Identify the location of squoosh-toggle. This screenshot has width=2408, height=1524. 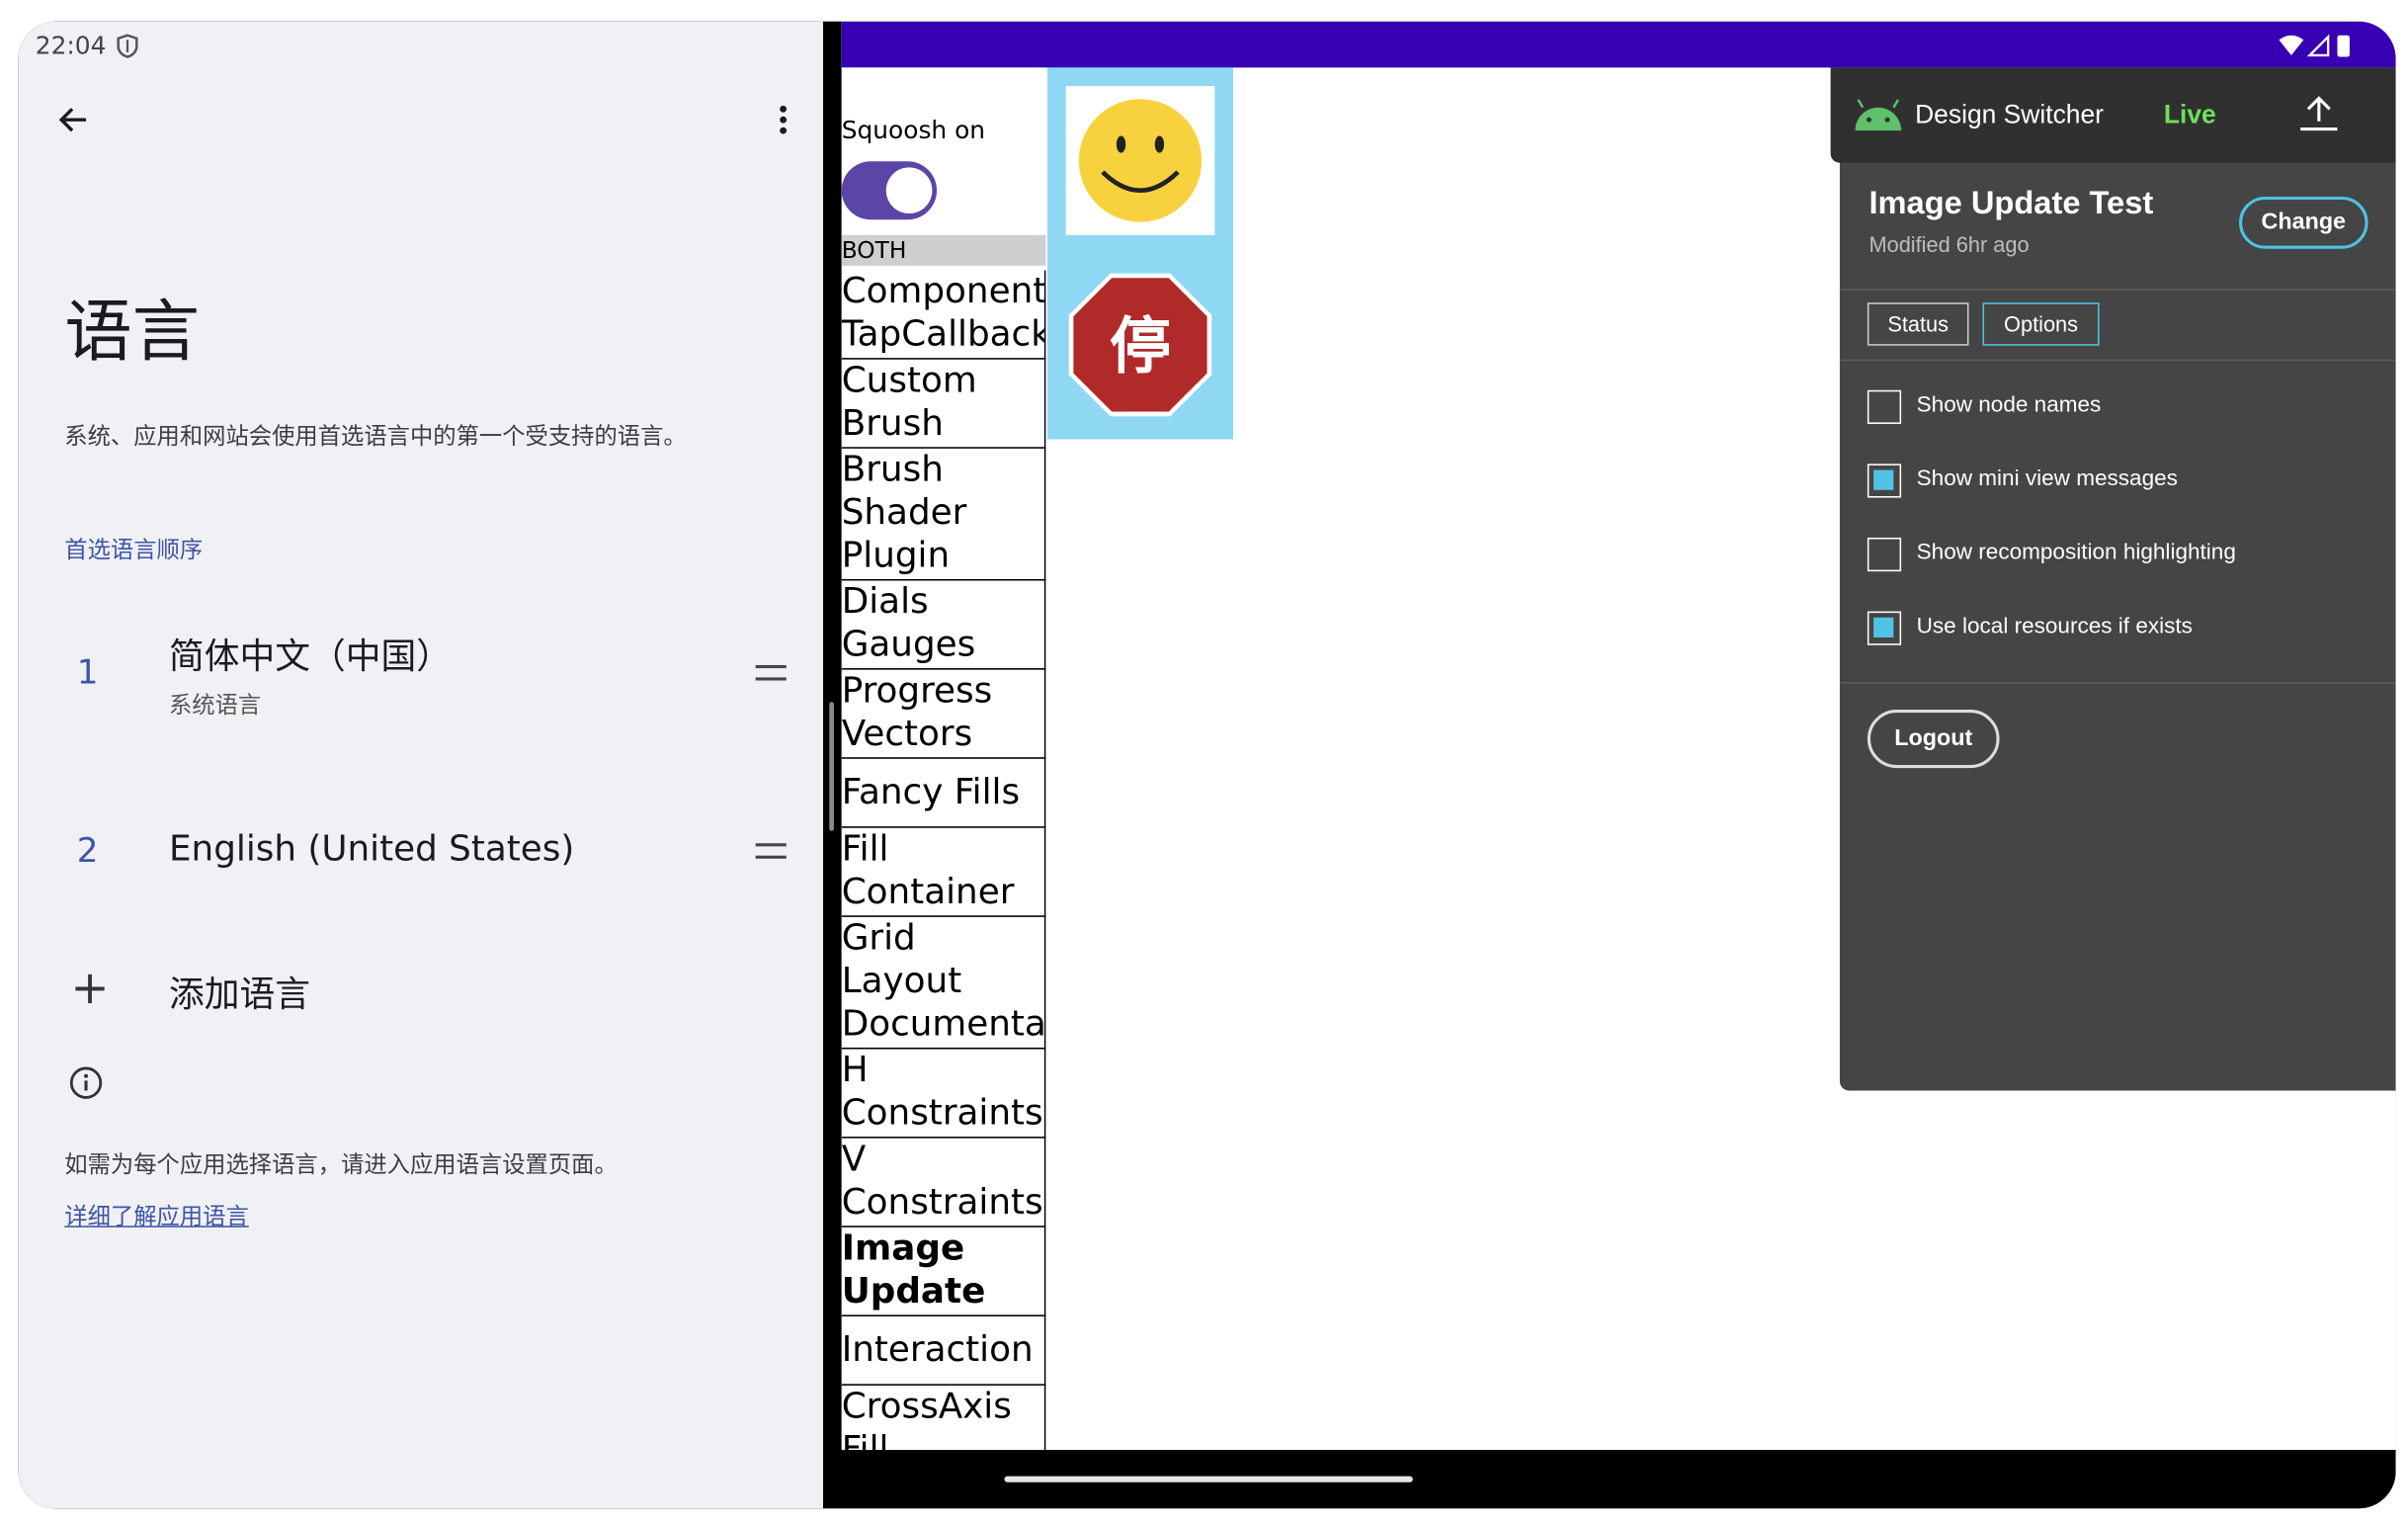
(889, 190).